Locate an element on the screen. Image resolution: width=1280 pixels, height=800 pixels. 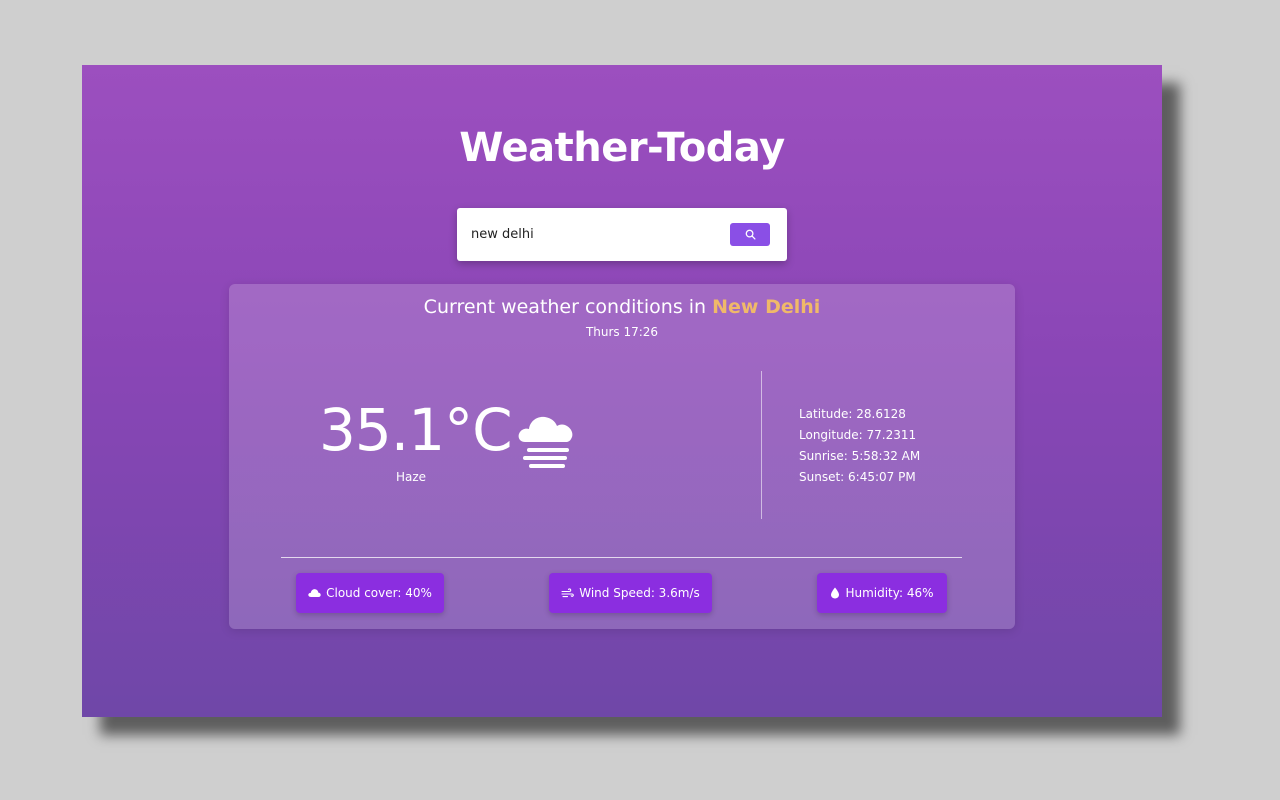
search-button is located at coordinates (750, 234).